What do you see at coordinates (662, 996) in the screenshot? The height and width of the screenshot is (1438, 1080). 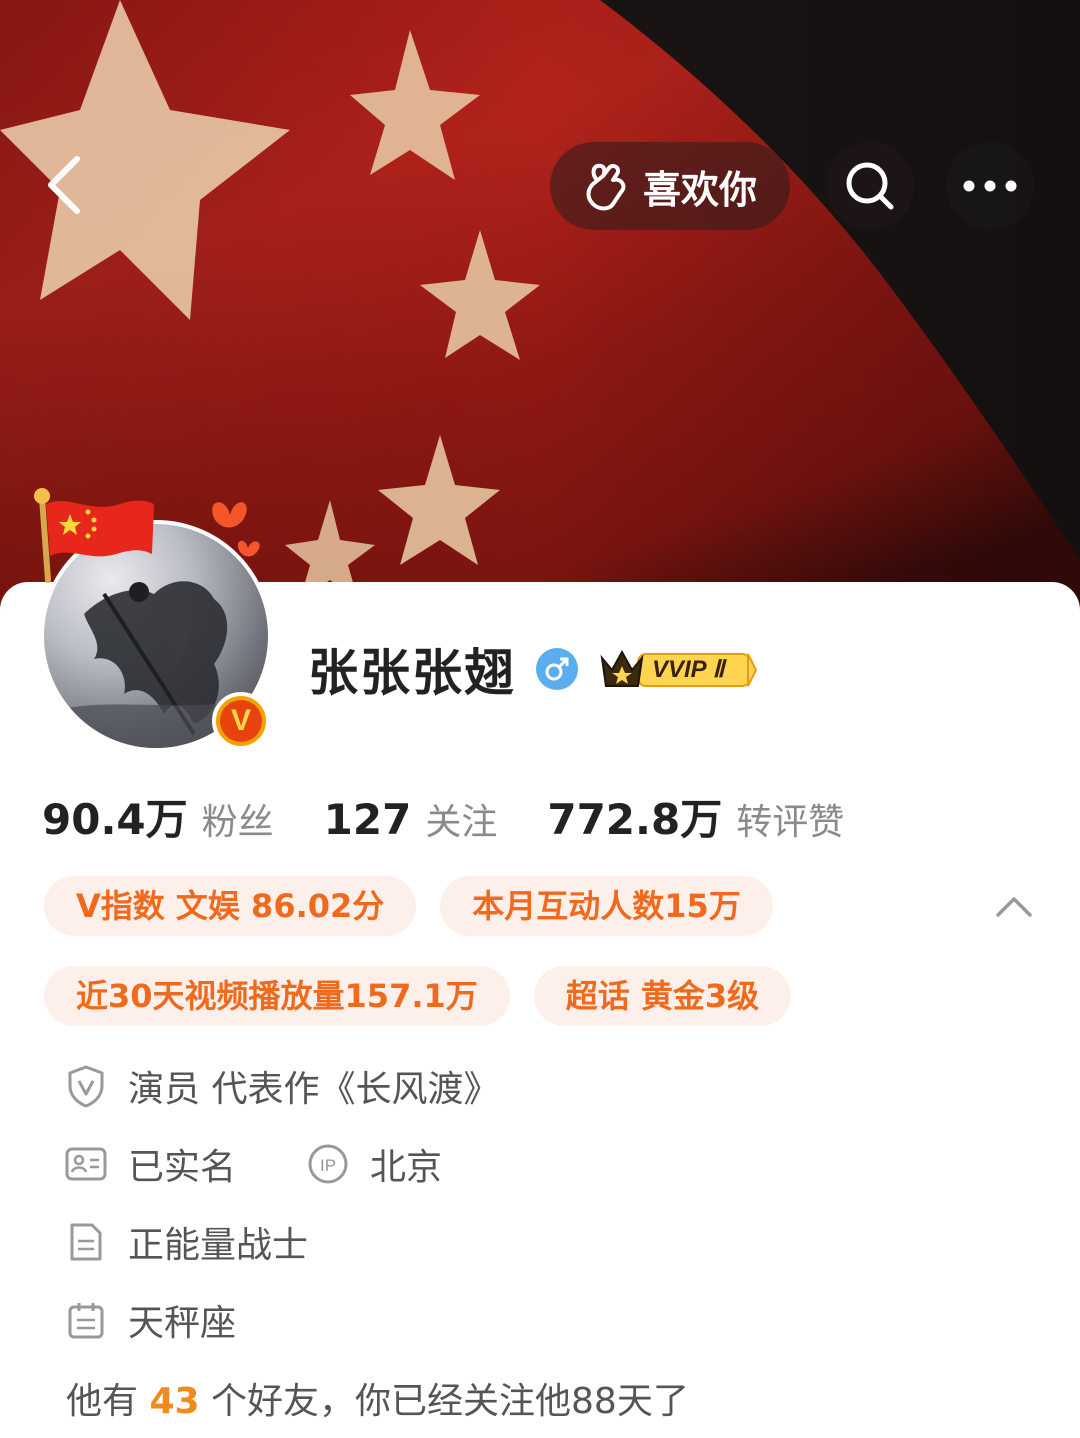 I see `tag-supertopic: 超话 黄金3级` at bounding box center [662, 996].